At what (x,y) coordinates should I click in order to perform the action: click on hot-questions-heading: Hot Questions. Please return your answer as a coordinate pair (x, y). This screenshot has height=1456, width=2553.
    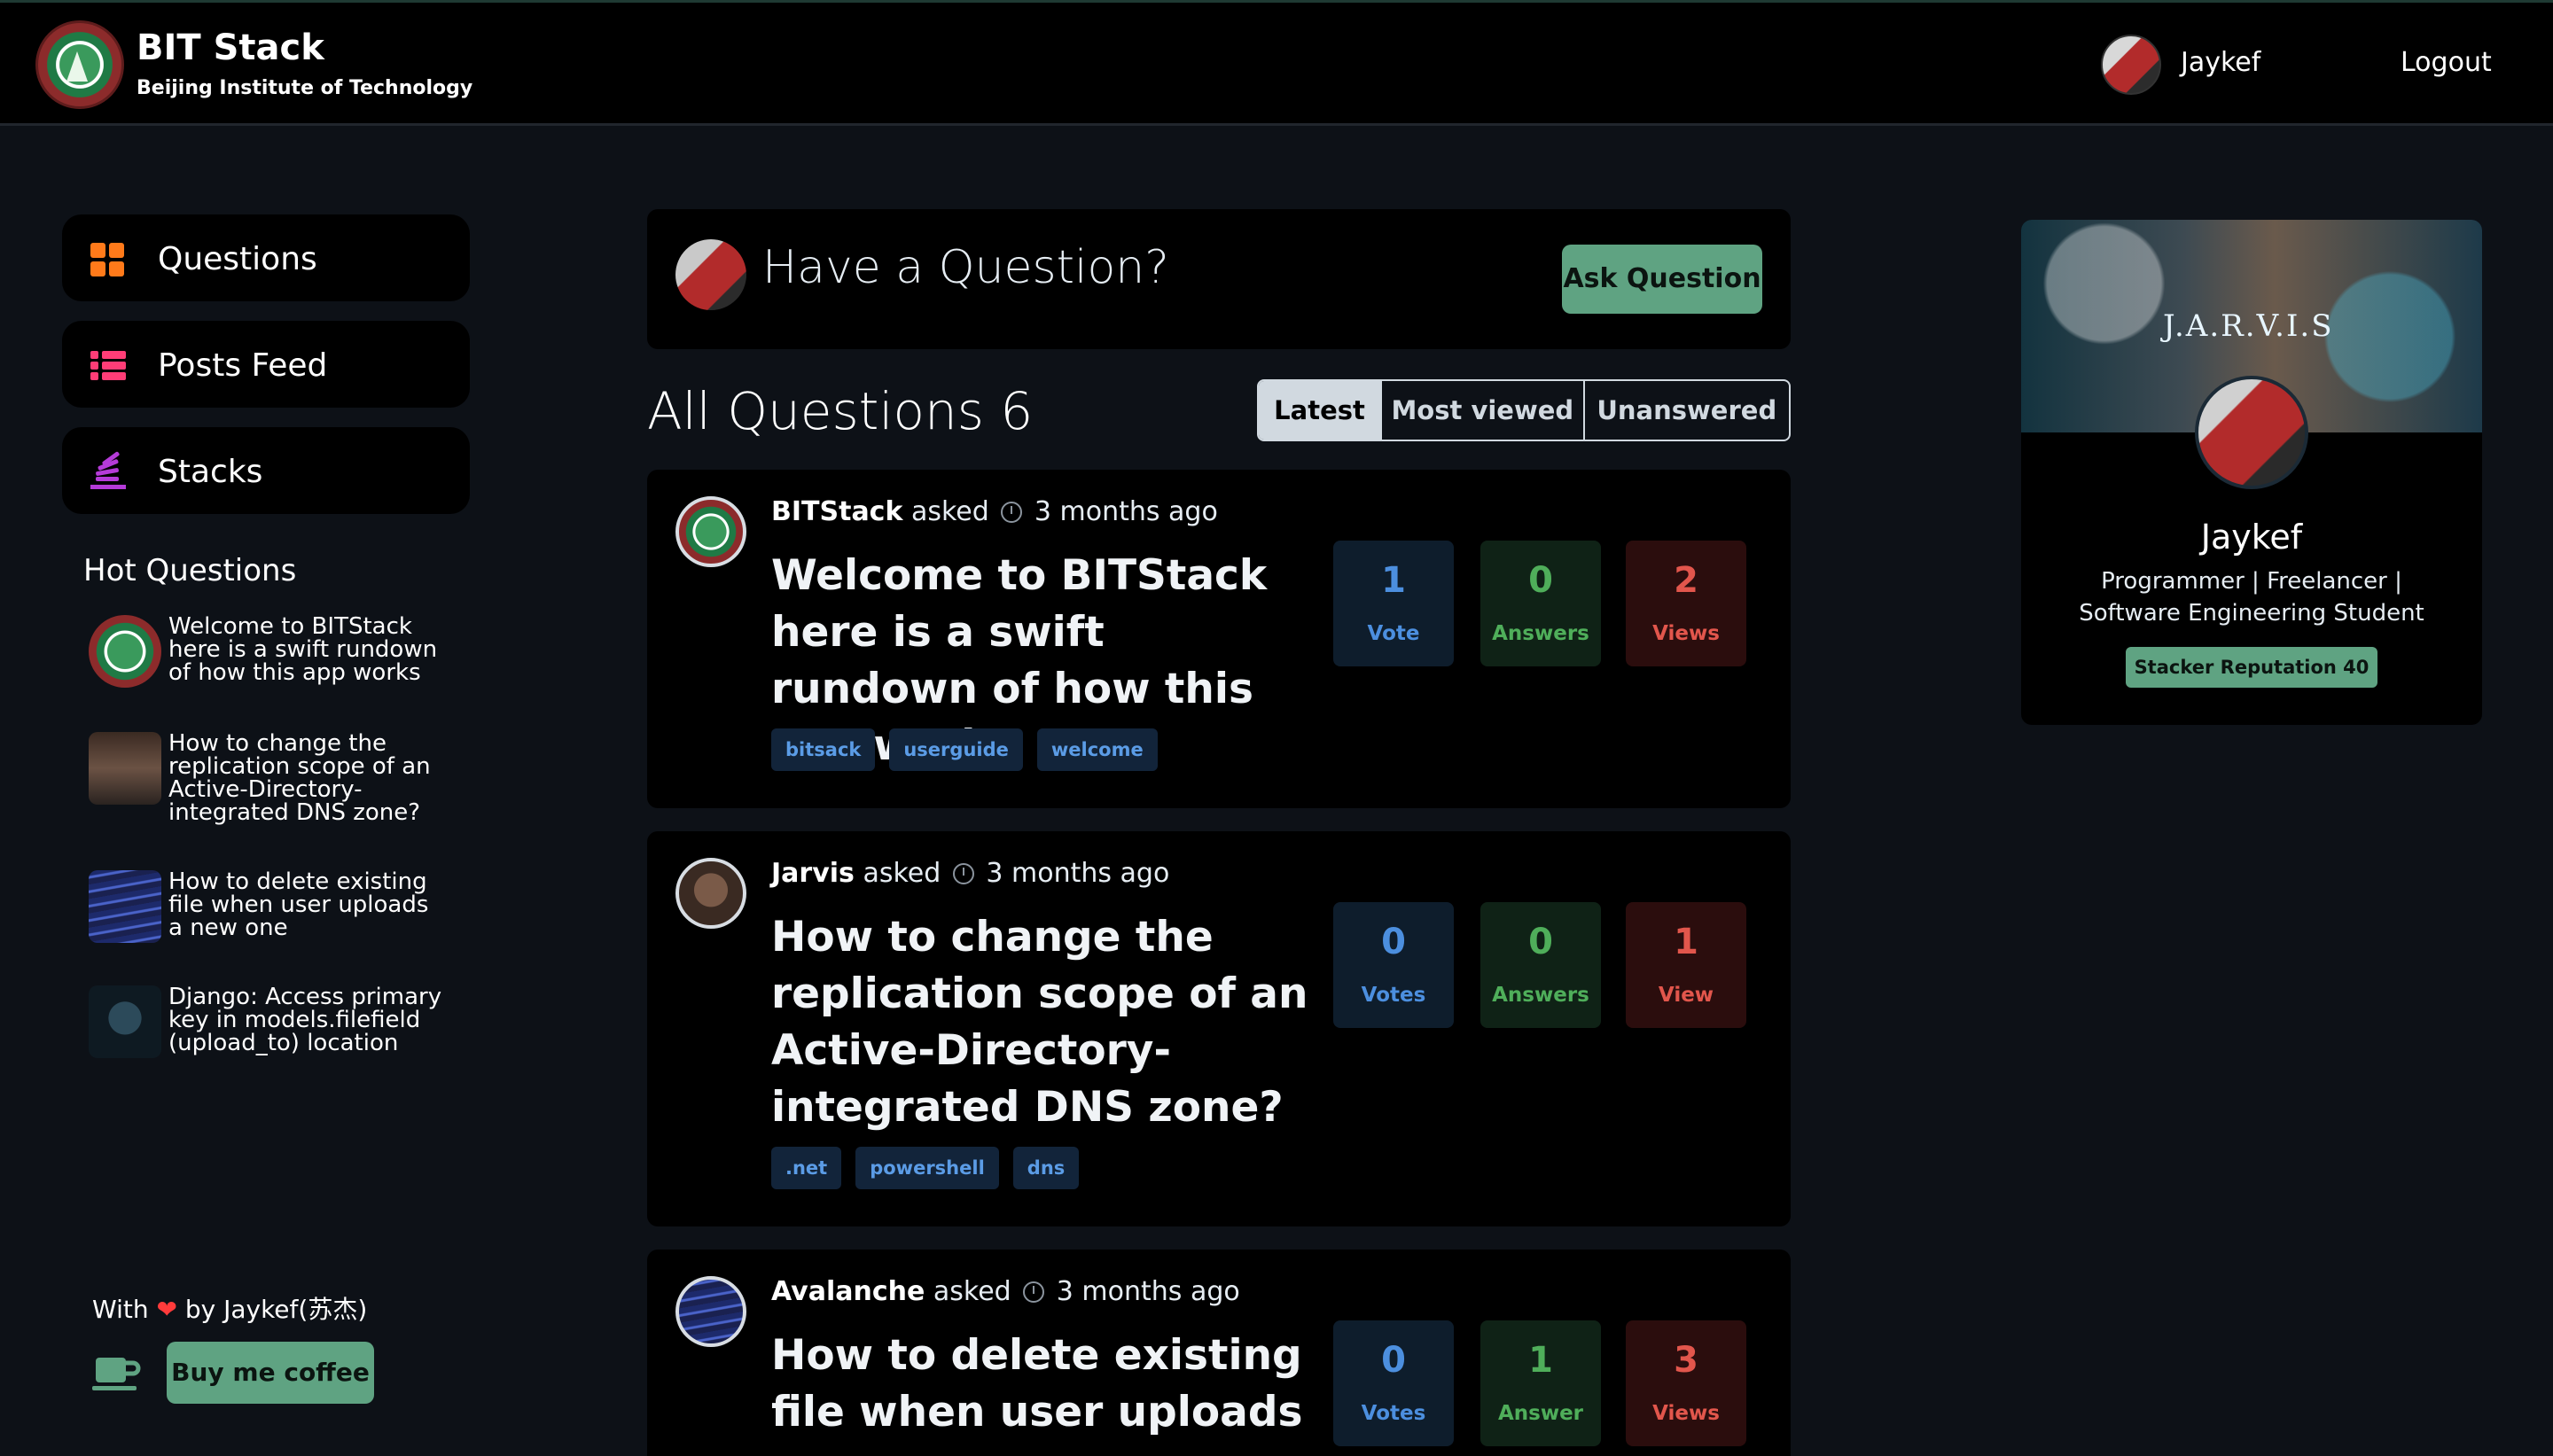
    Looking at the image, I should click on (190, 570).